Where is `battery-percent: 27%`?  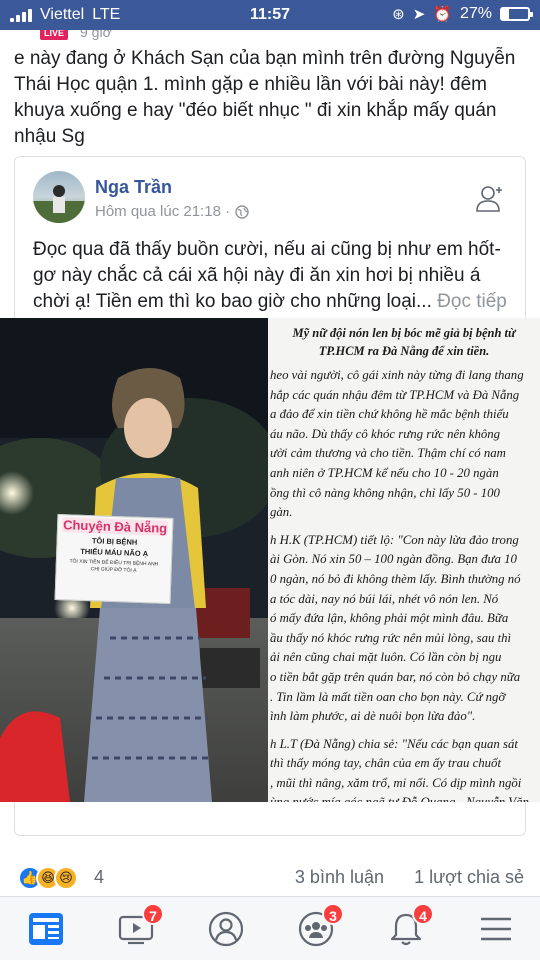 battery-percent: 27% is located at coordinates (475, 13).